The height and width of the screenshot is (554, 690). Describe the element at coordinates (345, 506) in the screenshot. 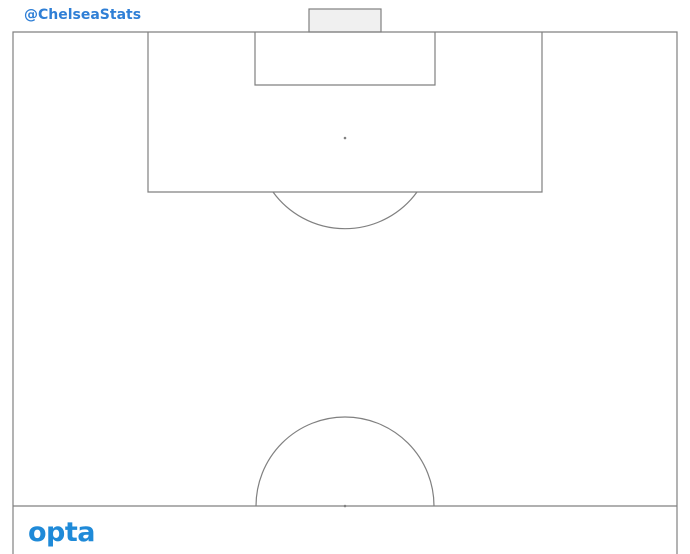

I see `center-spot` at that location.